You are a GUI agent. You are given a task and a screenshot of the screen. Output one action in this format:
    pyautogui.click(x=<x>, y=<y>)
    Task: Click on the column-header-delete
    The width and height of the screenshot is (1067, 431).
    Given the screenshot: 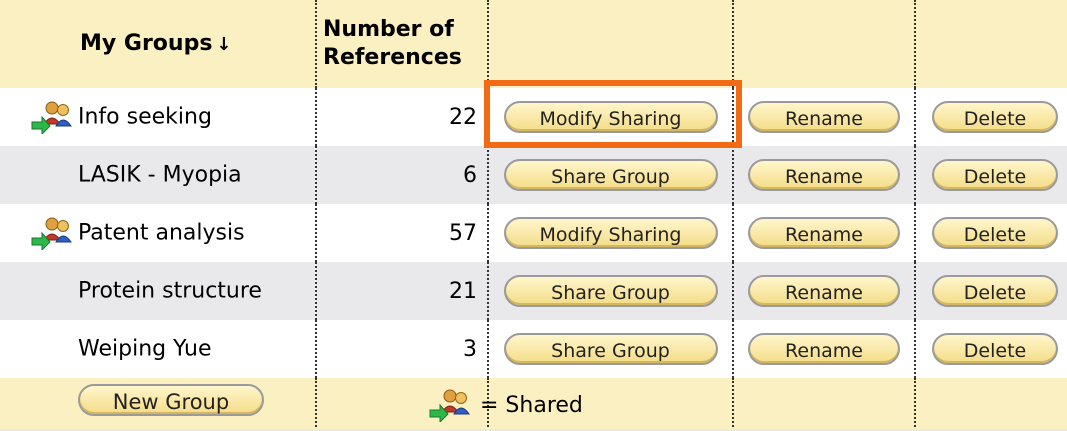 What is the action you would take?
    pyautogui.click(x=991, y=44)
    